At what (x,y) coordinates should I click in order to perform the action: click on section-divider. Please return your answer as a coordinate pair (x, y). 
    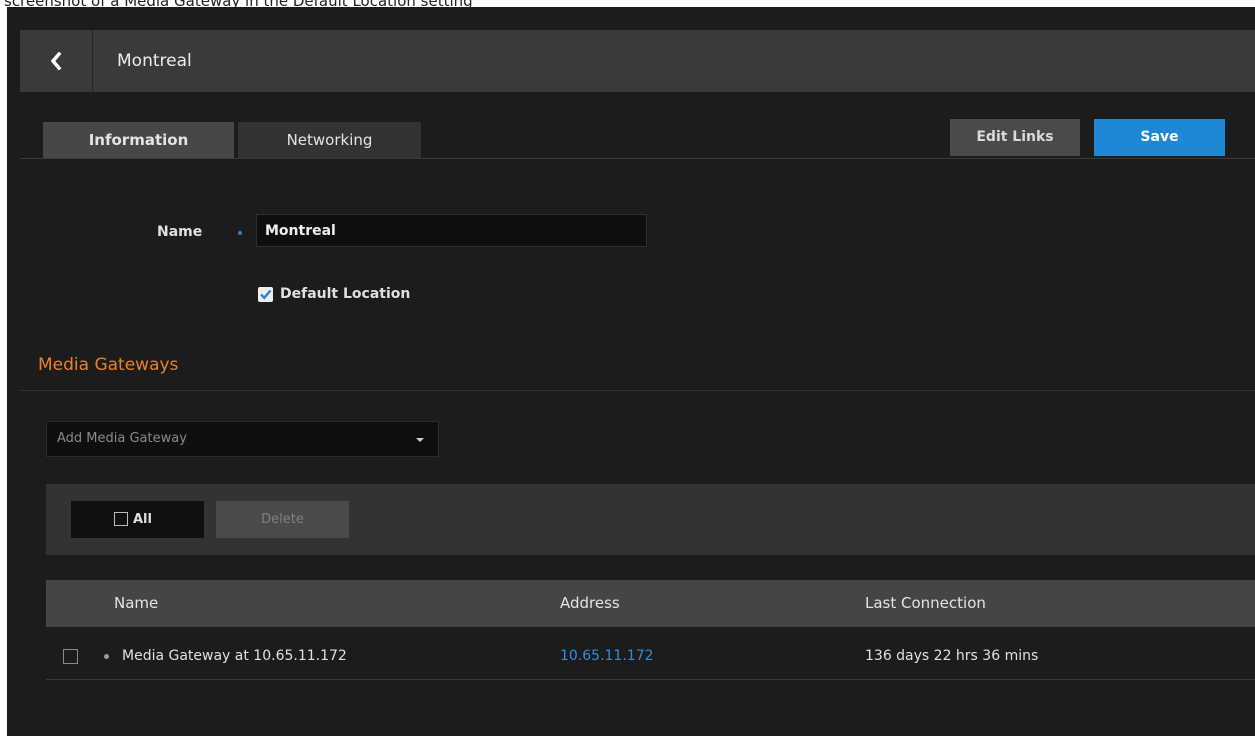
    Looking at the image, I should click on (637, 390).